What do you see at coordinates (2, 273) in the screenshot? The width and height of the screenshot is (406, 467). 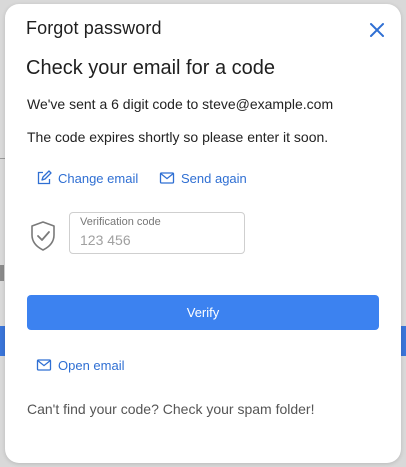 I see `backdrop-edge` at bounding box center [2, 273].